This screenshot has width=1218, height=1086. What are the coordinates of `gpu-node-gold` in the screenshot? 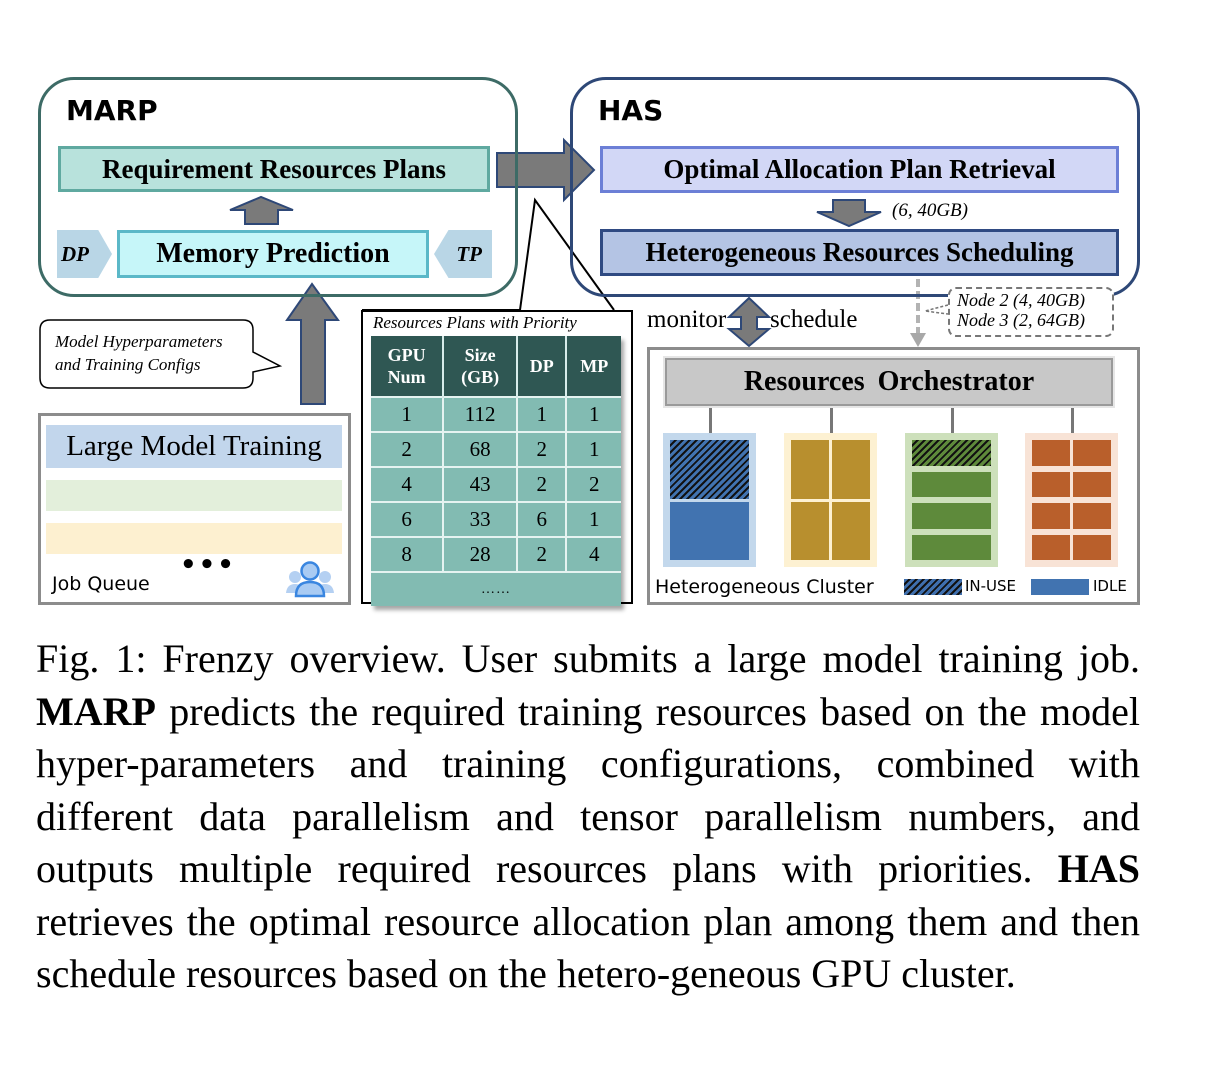 It's located at (830, 500).